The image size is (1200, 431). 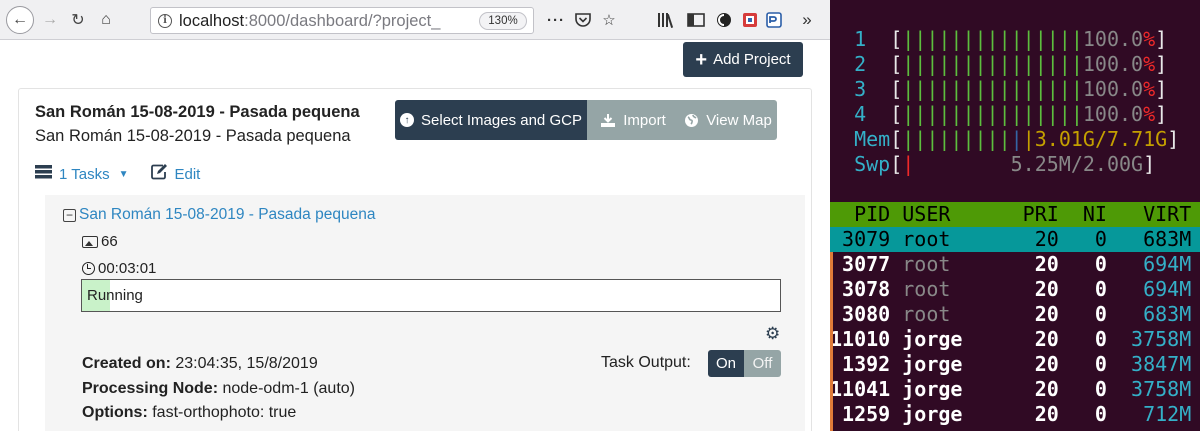 I want to click on process-virt: 3847M, so click(x=1149, y=364).